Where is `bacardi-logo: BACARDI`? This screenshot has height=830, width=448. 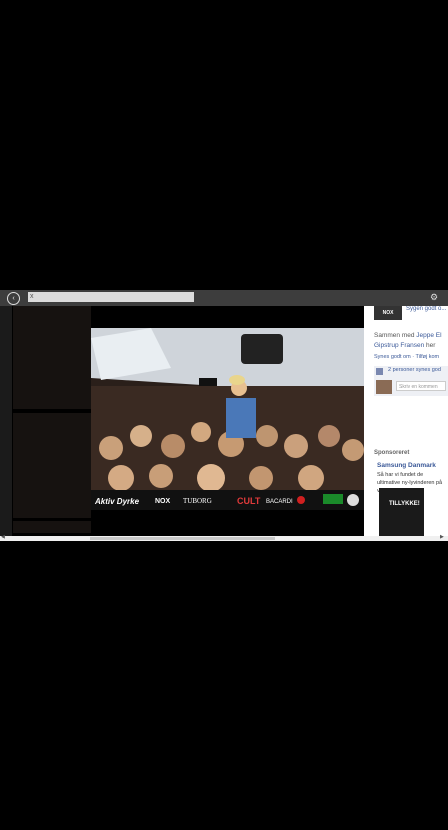
bacardi-logo: BACARDI is located at coordinates (279, 502).